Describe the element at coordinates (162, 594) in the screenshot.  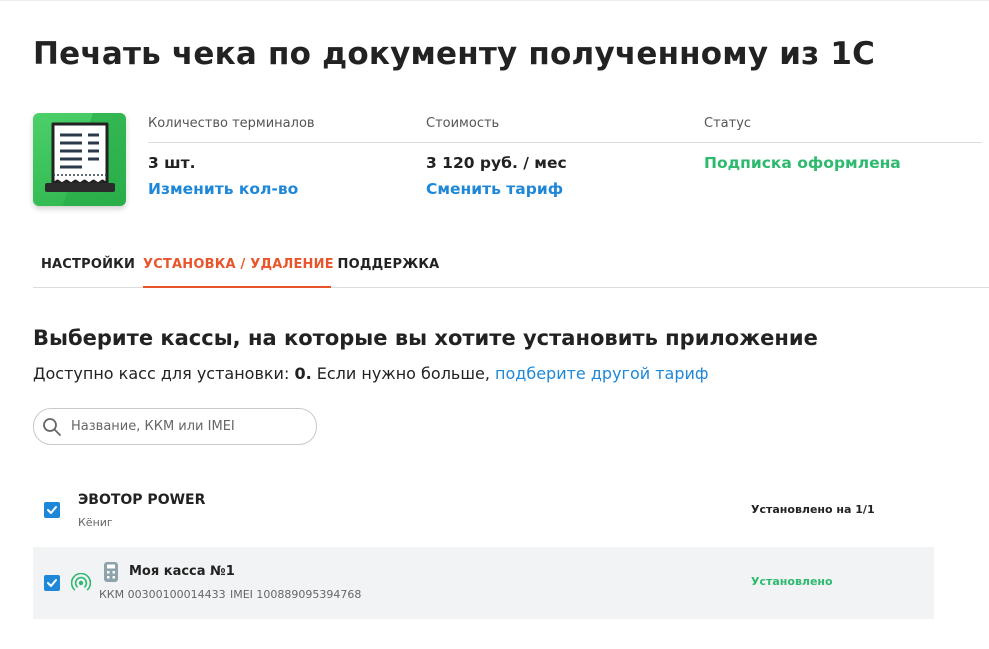
I see `device-kkm: ККМ 00300100014433` at that location.